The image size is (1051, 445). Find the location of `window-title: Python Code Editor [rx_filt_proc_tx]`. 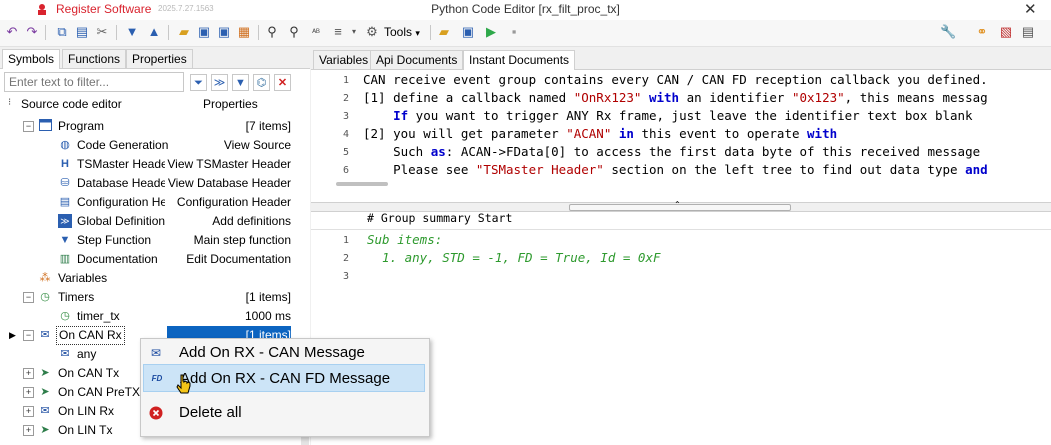

window-title: Python Code Editor [rx_filt_proc_tx] is located at coordinates (525, 9).